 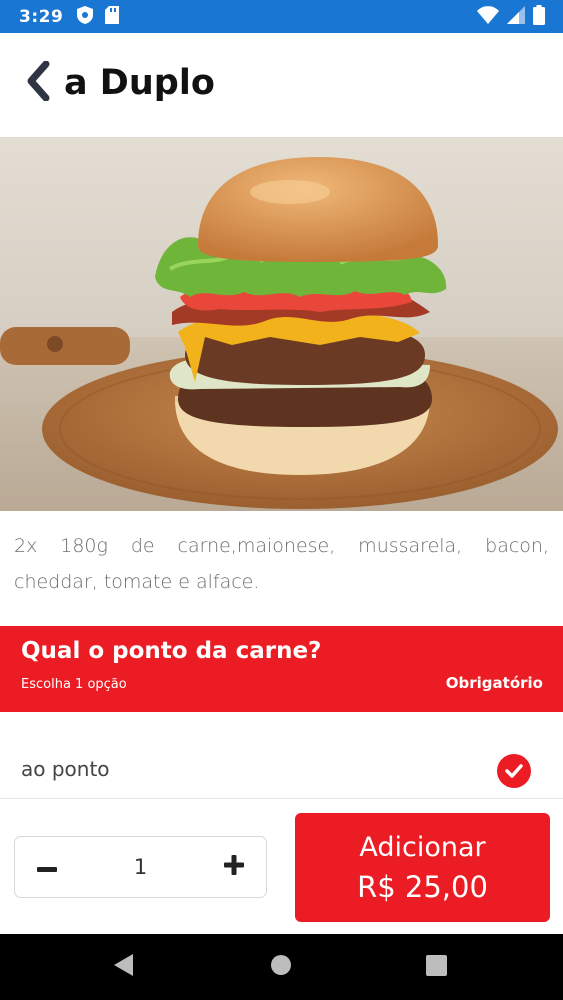 What do you see at coordinates (494, 683) in the screenshot?
I see `required-badge: Obrigatório` at bounding box center [494, 683].